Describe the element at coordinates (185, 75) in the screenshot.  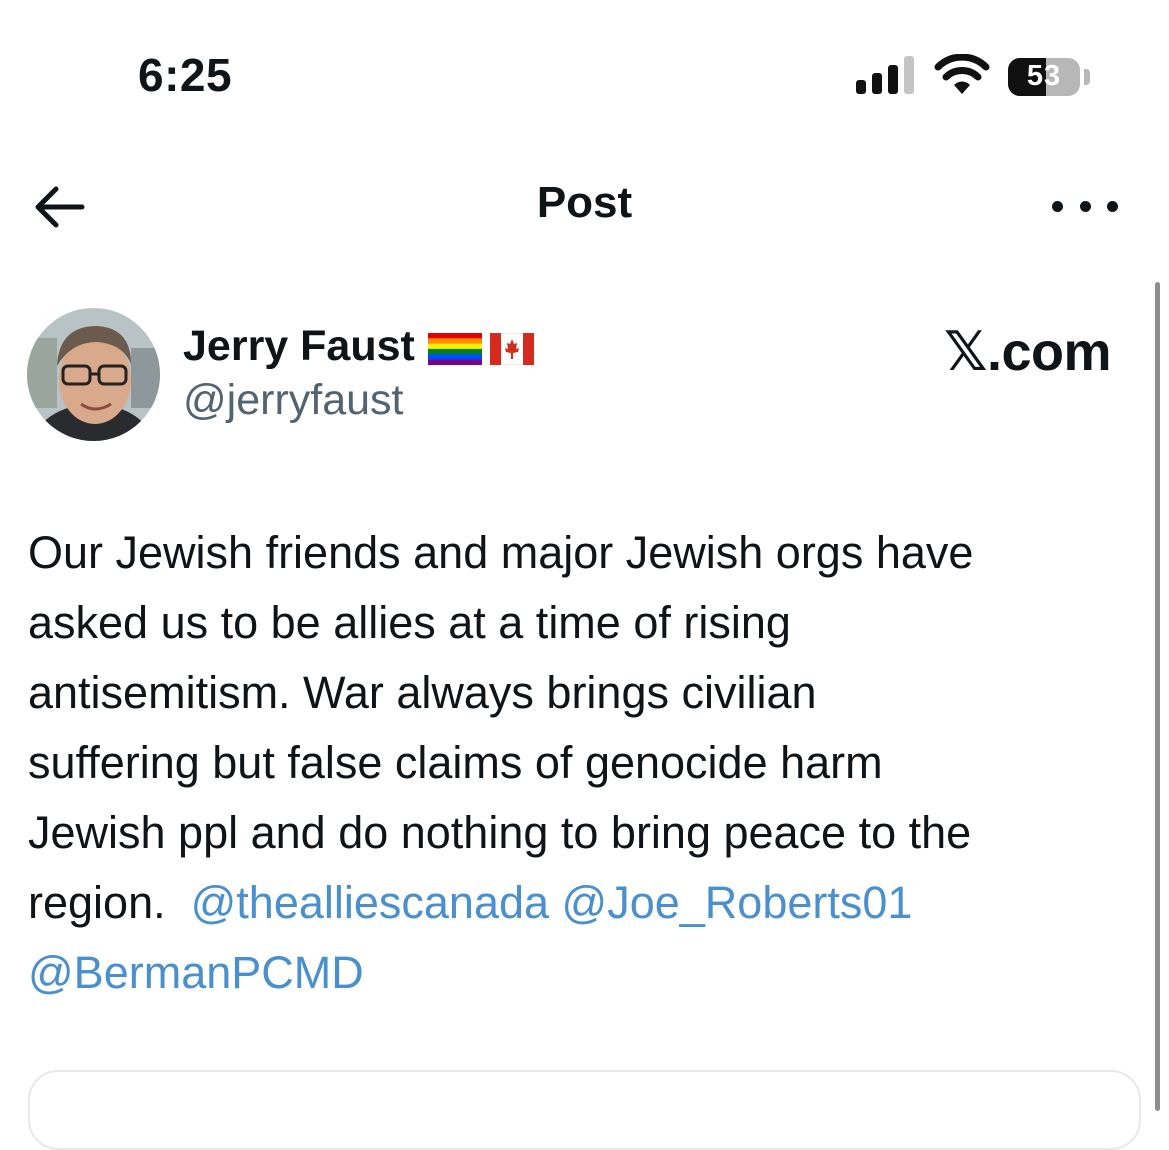
I see `status-time: 6:25` at that location.